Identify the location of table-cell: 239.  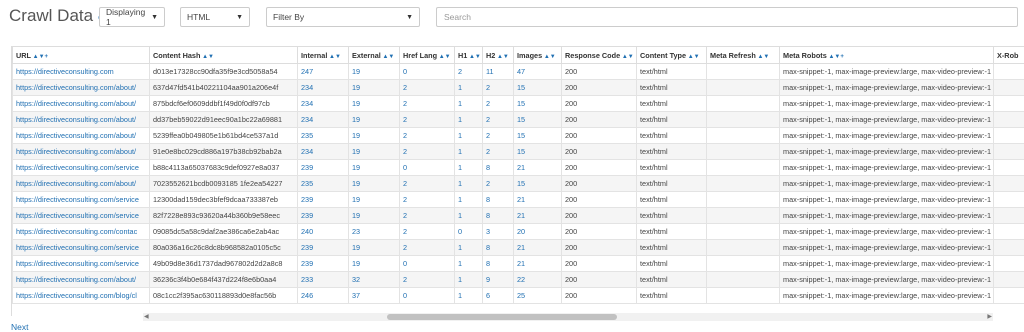
(323, 199).